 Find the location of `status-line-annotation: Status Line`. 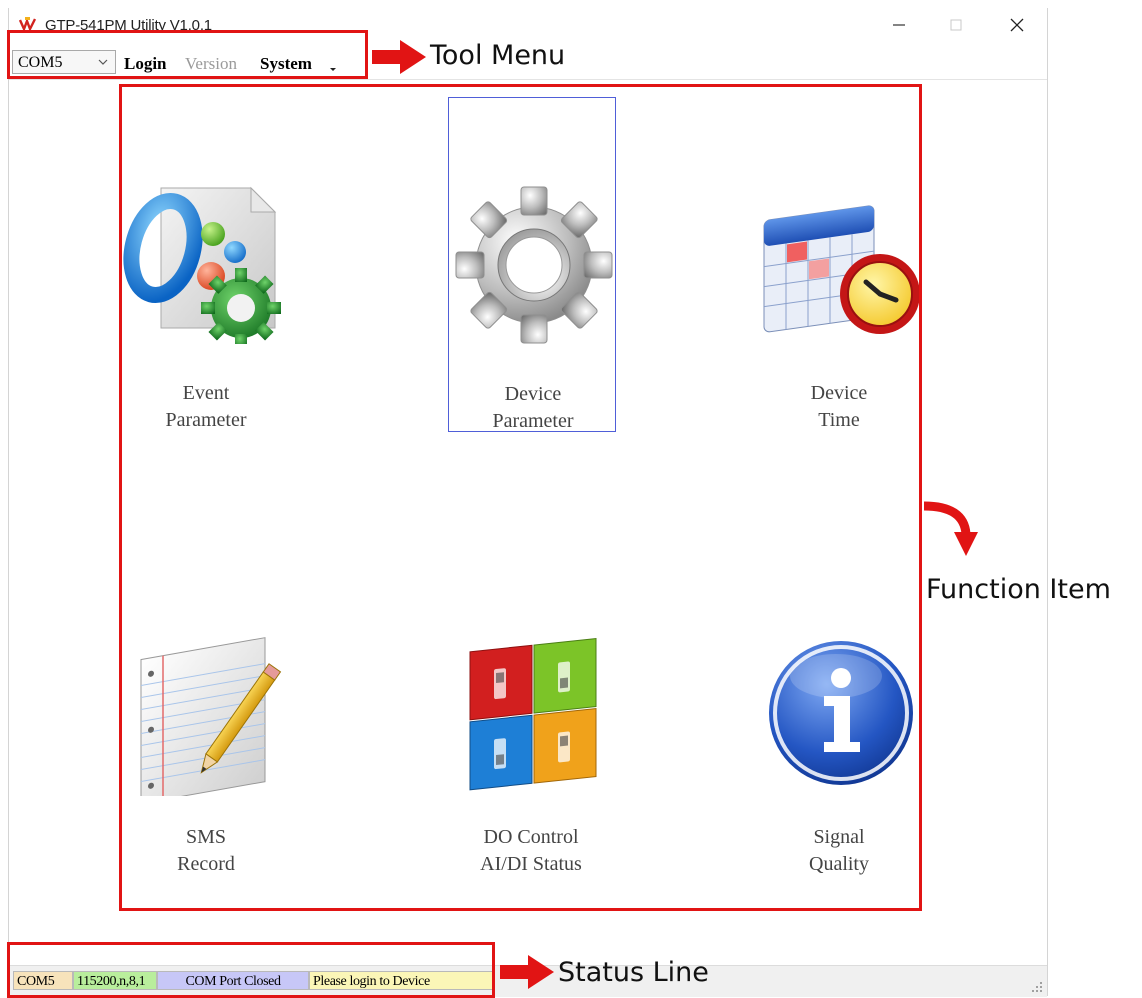

status-line-annotation: Status Line is located at coordinates (633, 972).